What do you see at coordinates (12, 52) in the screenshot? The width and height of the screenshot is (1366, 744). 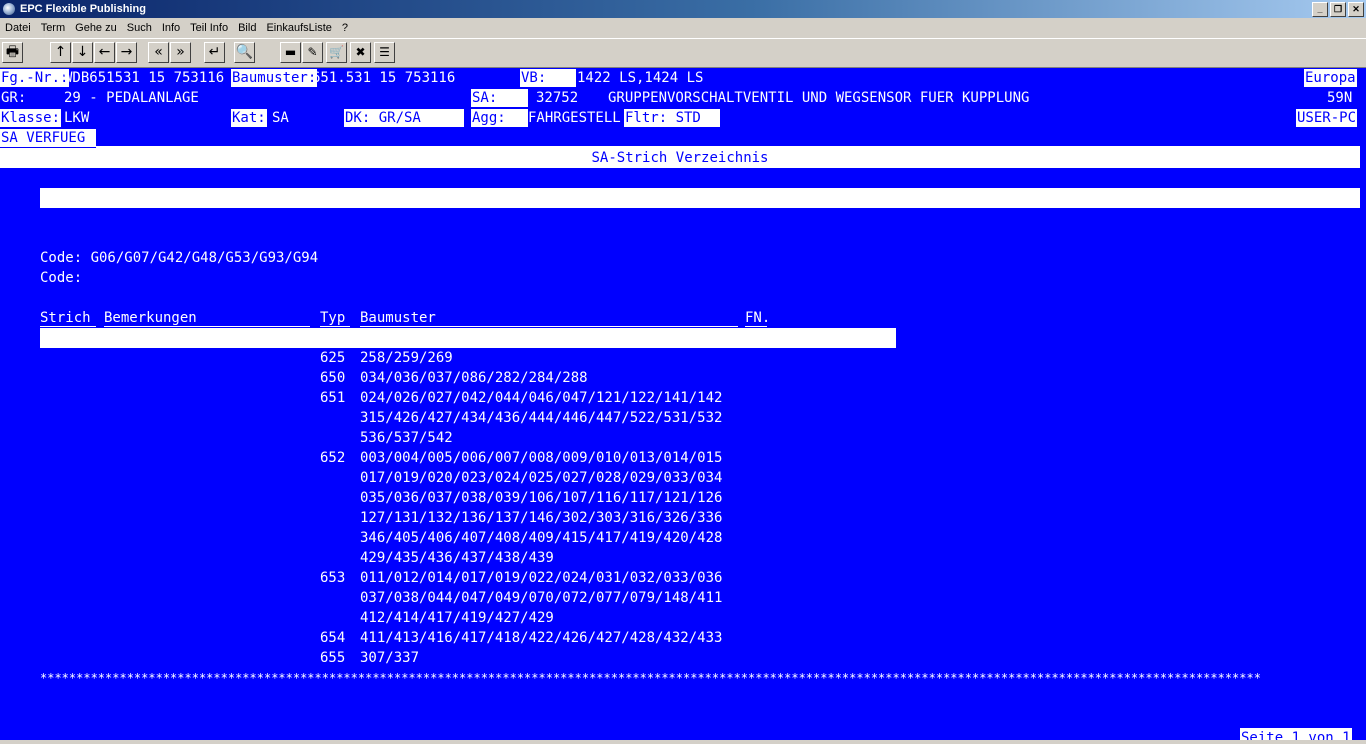 I see `printer-icon: 🖶` at bounding box center [12, 52].